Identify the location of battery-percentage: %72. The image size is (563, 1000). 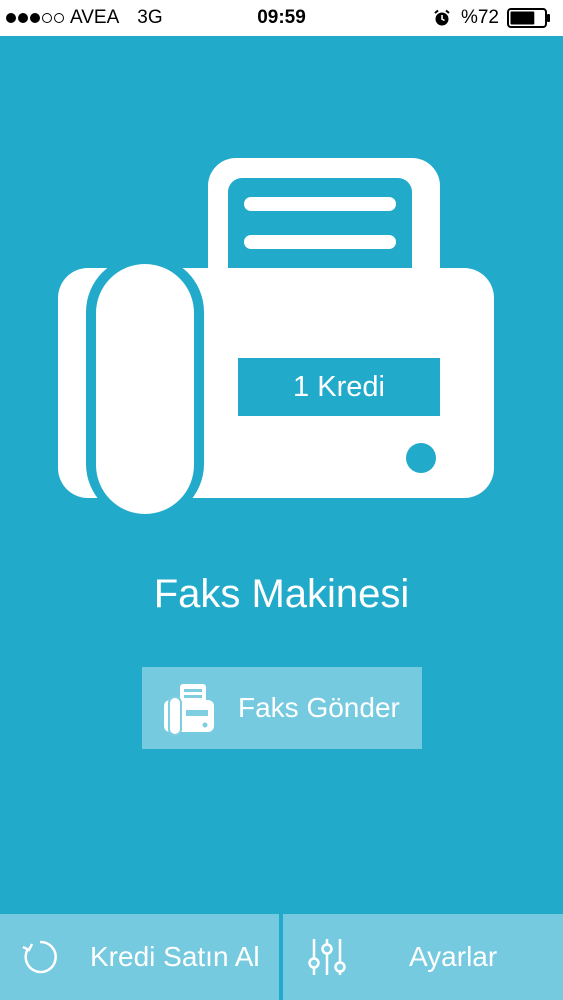
(479, 17).